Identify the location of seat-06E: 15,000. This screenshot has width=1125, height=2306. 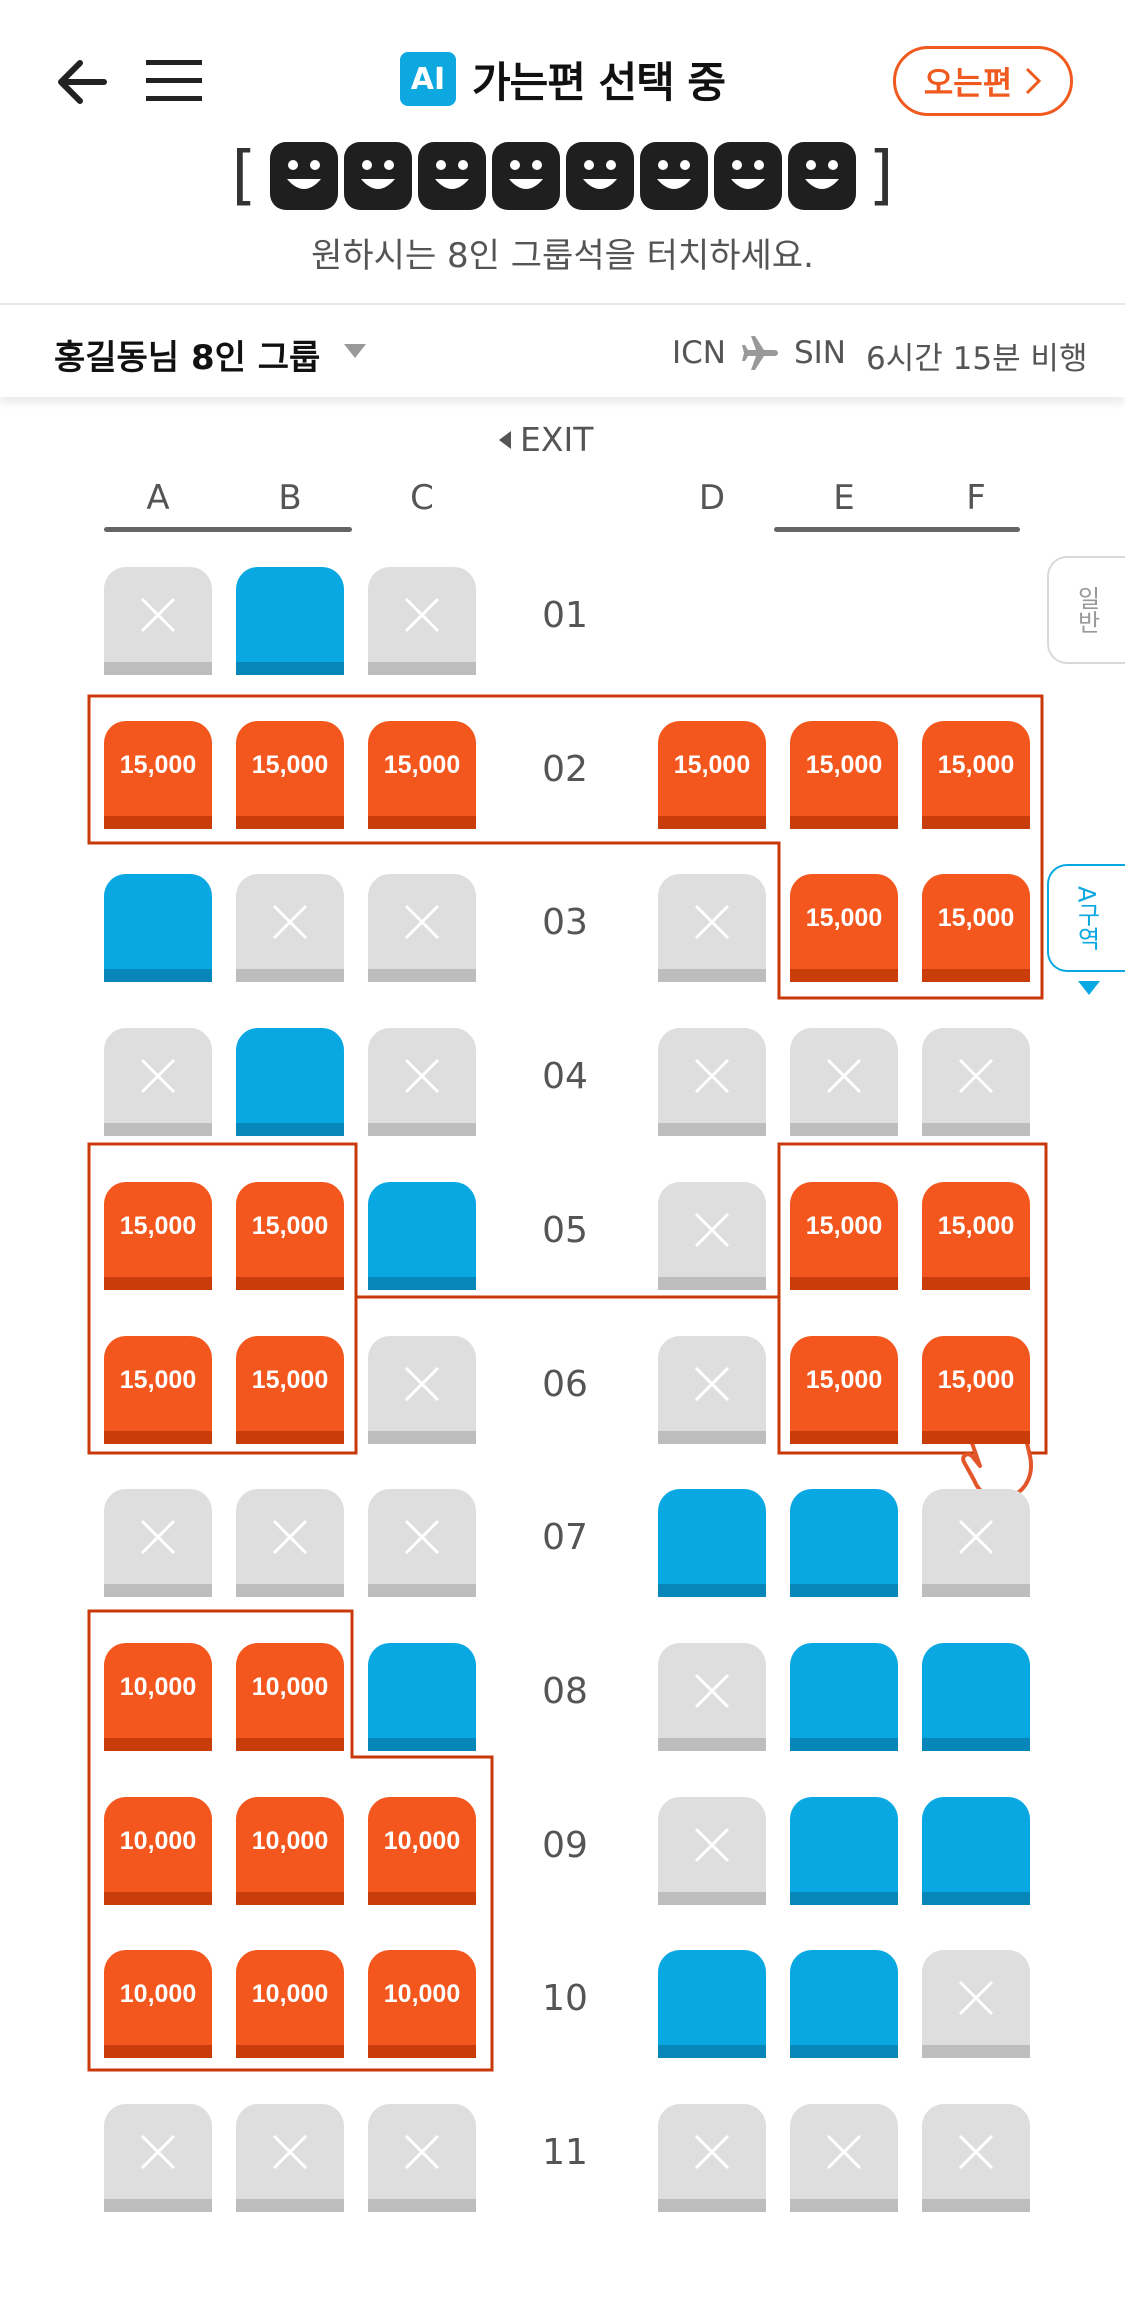
(844, 1390).